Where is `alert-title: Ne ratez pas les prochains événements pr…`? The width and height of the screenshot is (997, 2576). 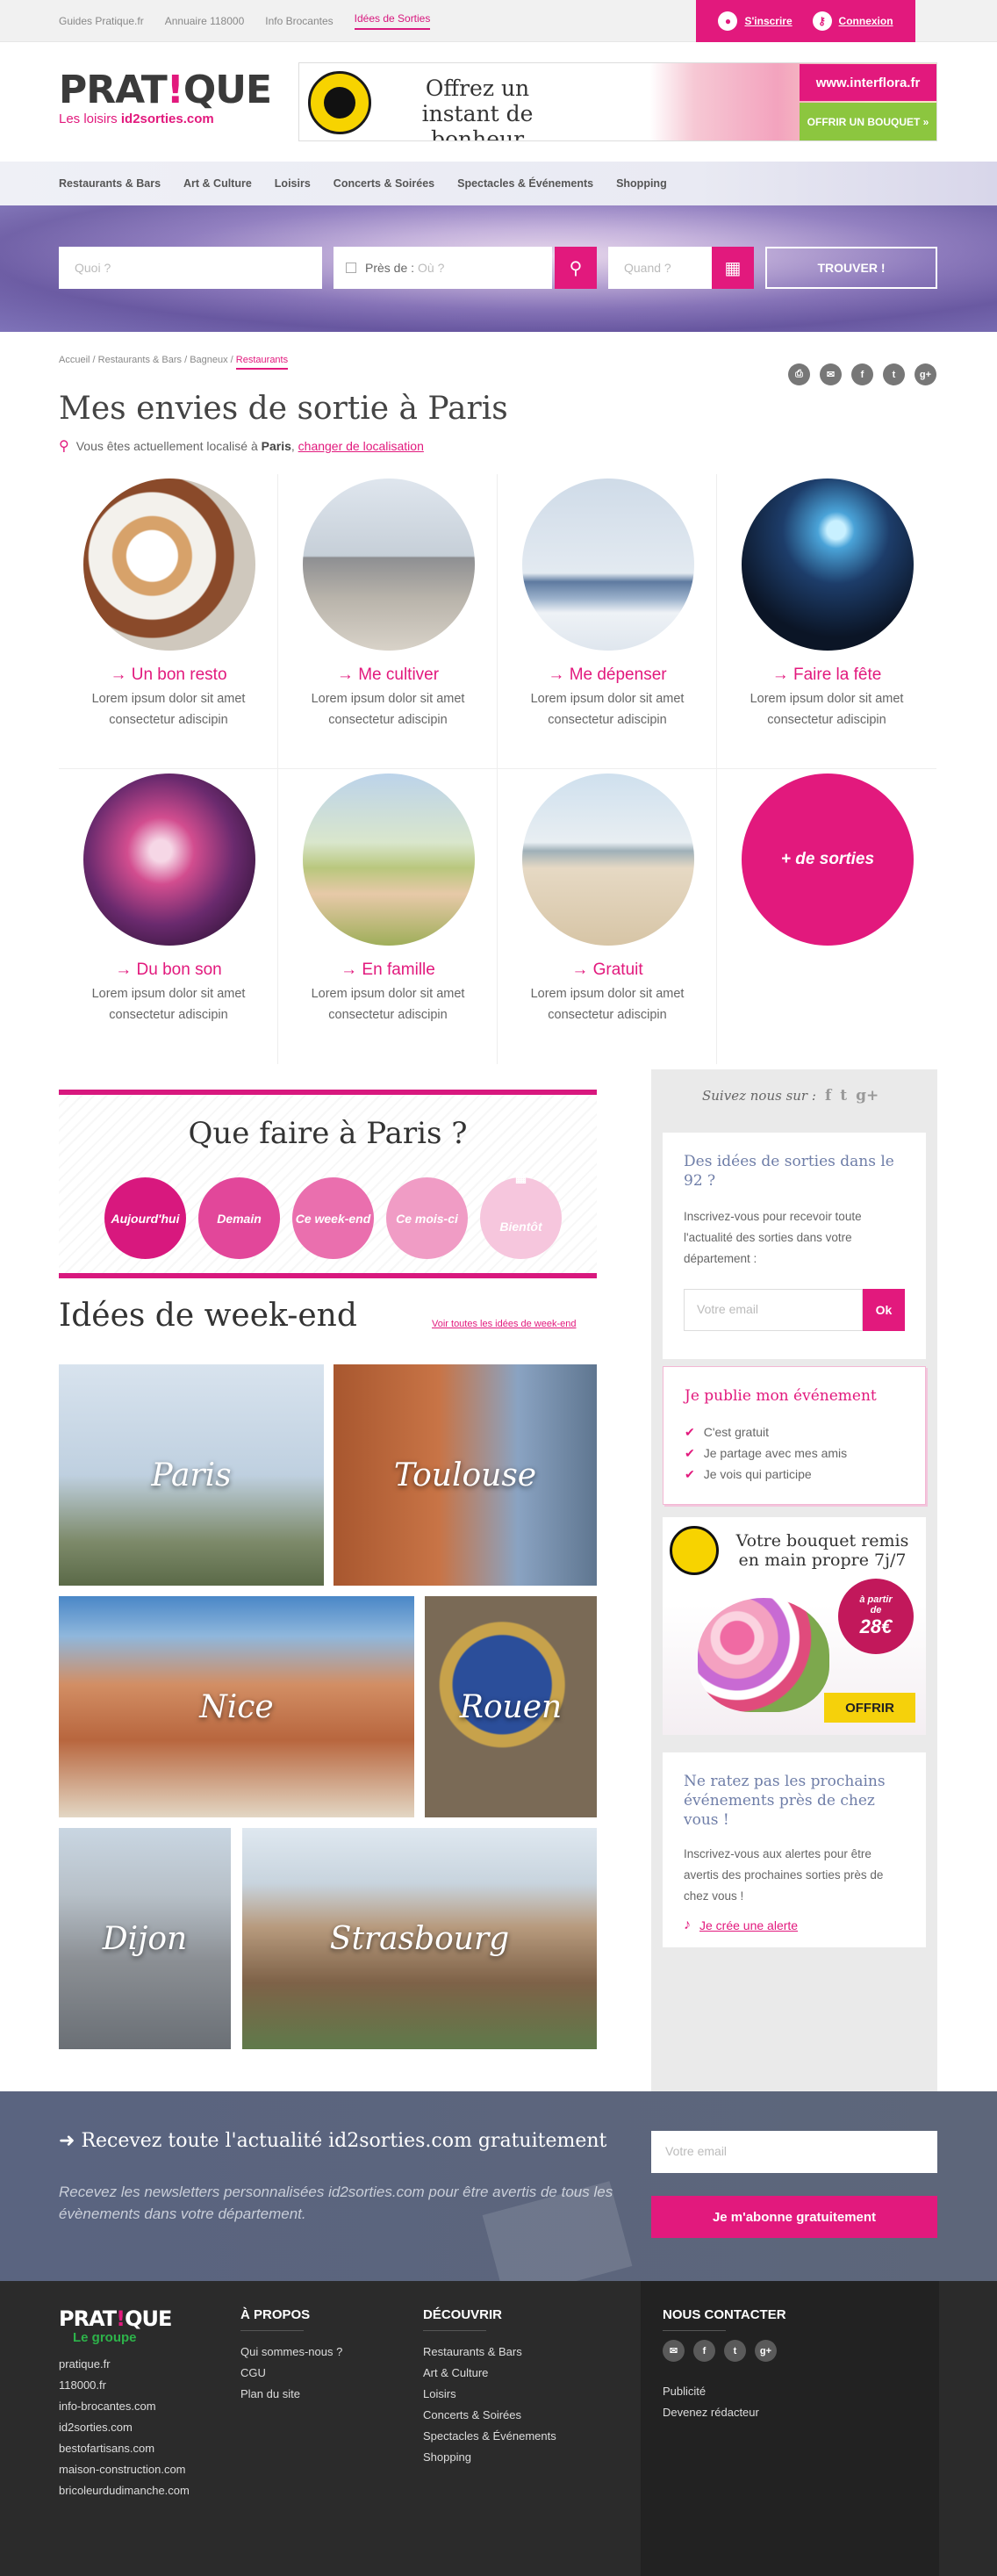
alert-title: Ne ratez pas les prochains événements pr… is located at coordinates (785, 1801).